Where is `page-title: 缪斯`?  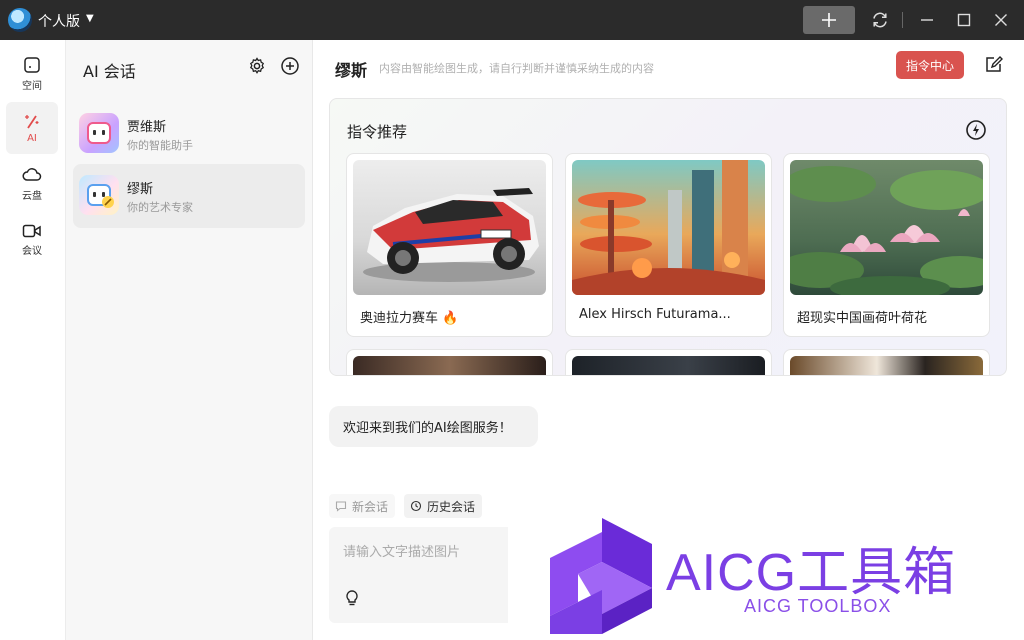
page-title: 缪斯 is located at coordinates (351, 70).